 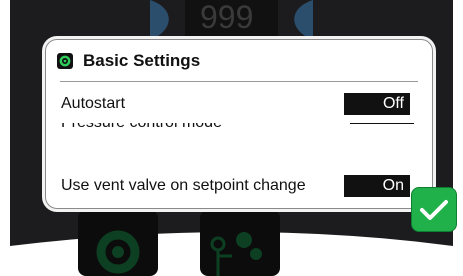 I want to click on confirm-button, so click(x=434, y=209).